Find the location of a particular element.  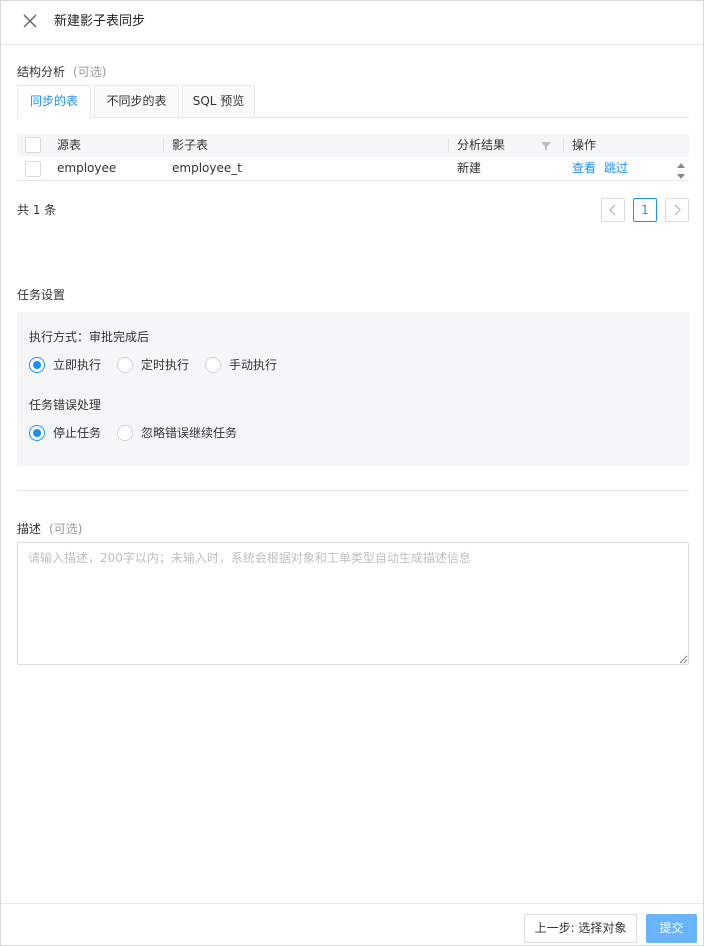

section-divider is located at coordinates (353, 490).